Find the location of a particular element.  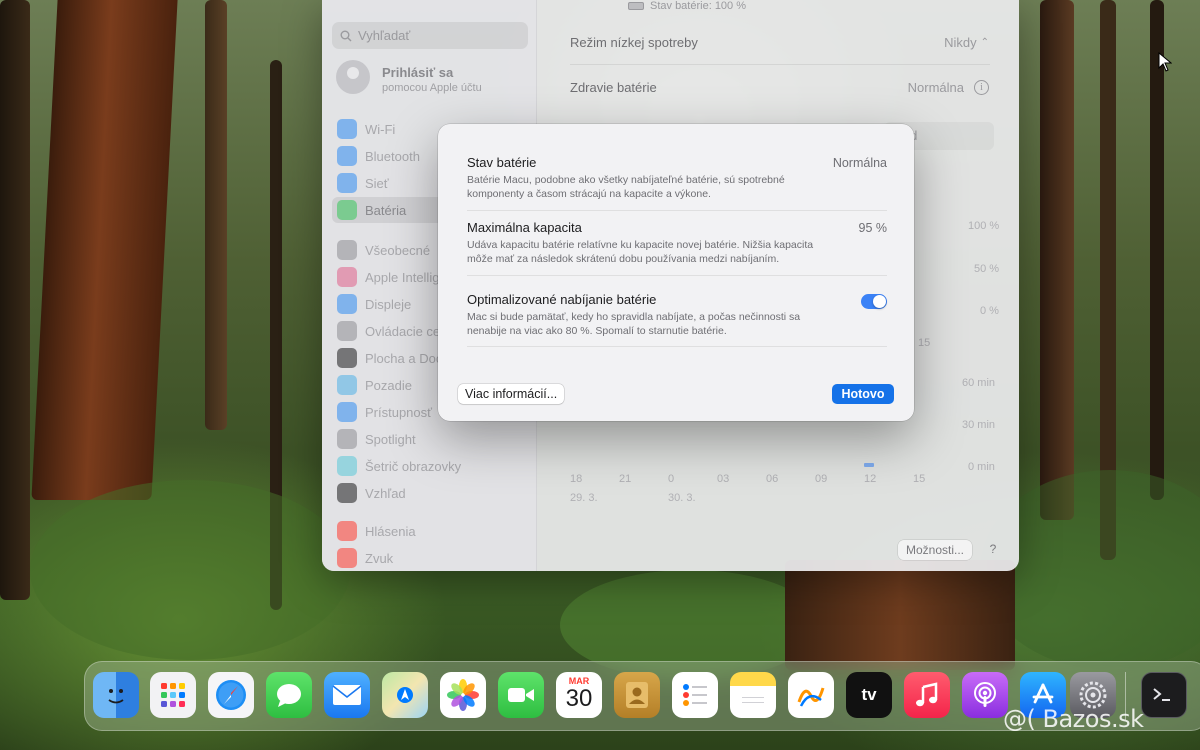

x-tick: 12 is located at coordinates (870, 479).